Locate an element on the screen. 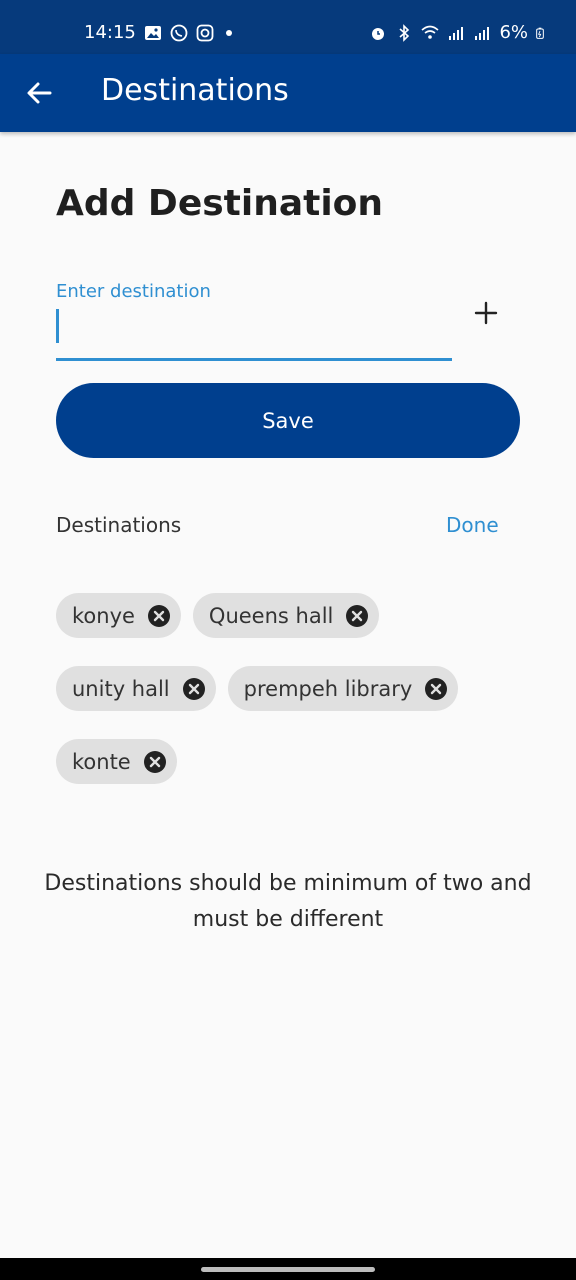 The width and height of the screenshot is (576, 1280). whatsapp-icon is located at coordinates (179, 32).